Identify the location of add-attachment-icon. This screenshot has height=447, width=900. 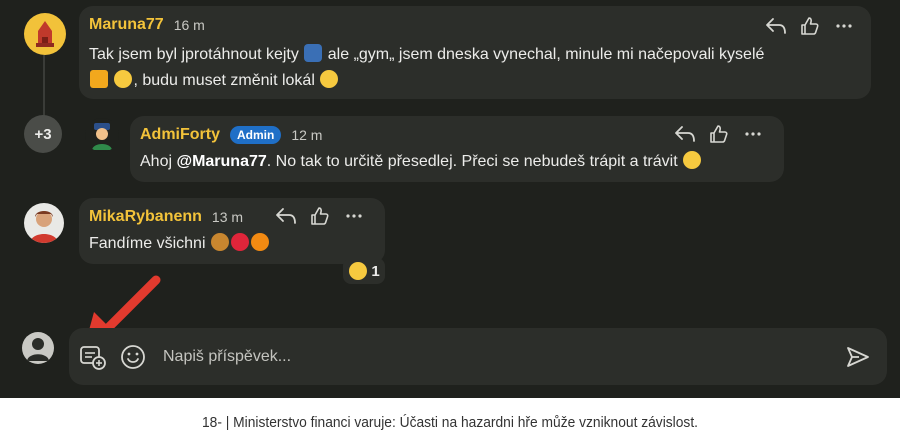
(93, 358).